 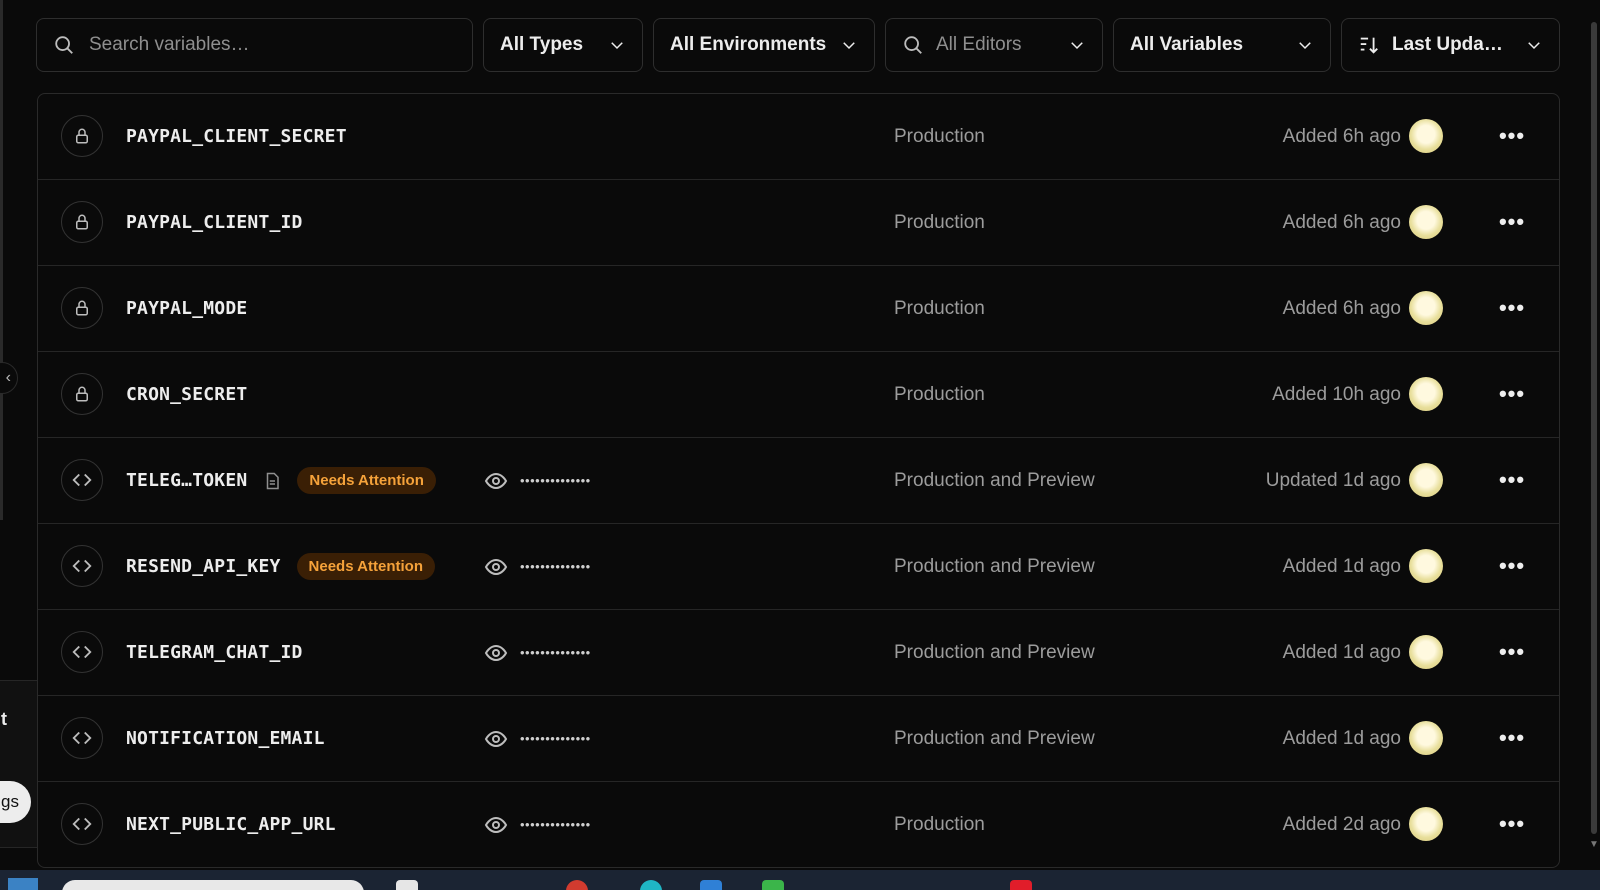 I want to click on variable-filter-dropdown: All Variables, so click(x=1222, y=45).